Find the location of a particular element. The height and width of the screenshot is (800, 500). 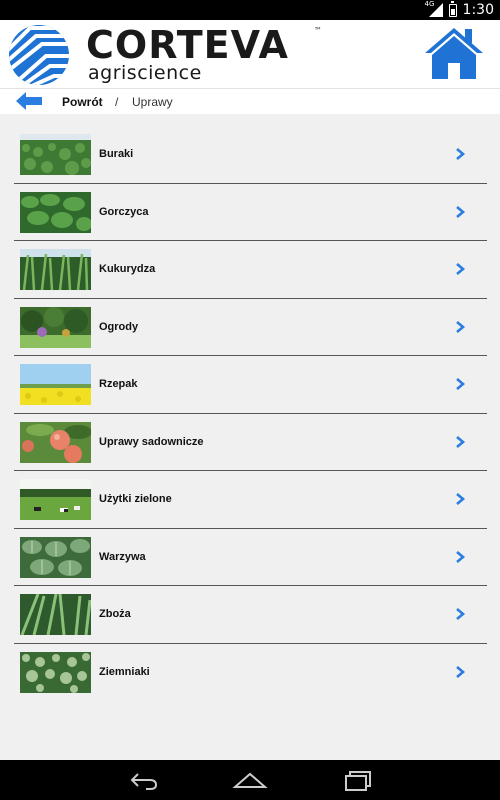

home-icon is located at coordinates (454, 53).